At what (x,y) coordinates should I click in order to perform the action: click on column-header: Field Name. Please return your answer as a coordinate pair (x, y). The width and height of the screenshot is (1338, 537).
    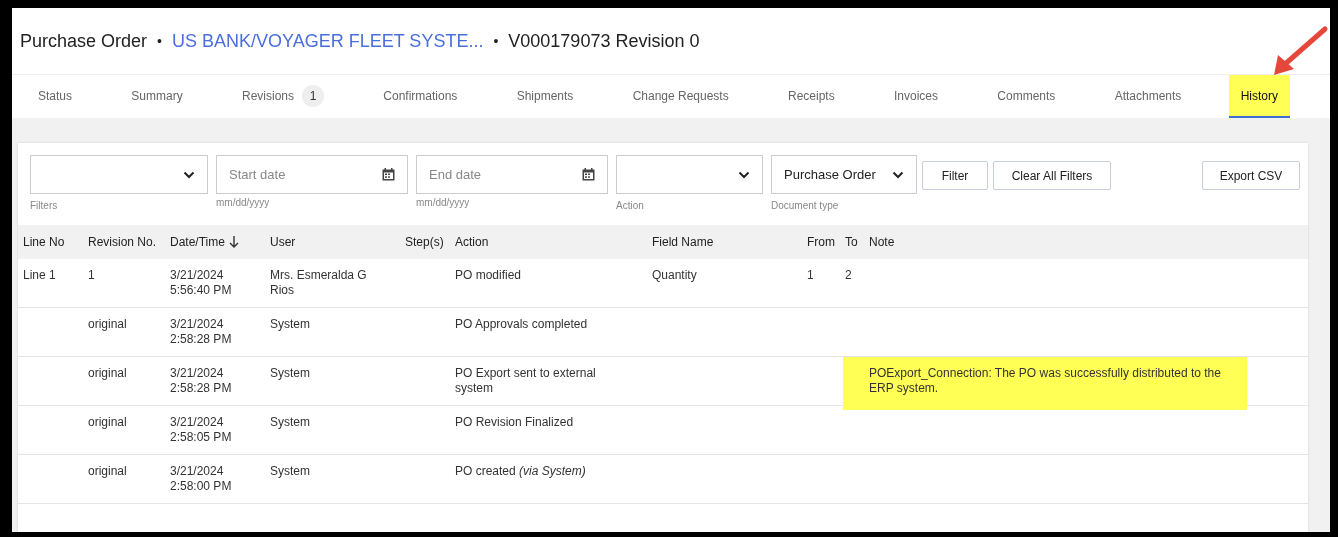
    Looking at the image, I should click on (683, 242).